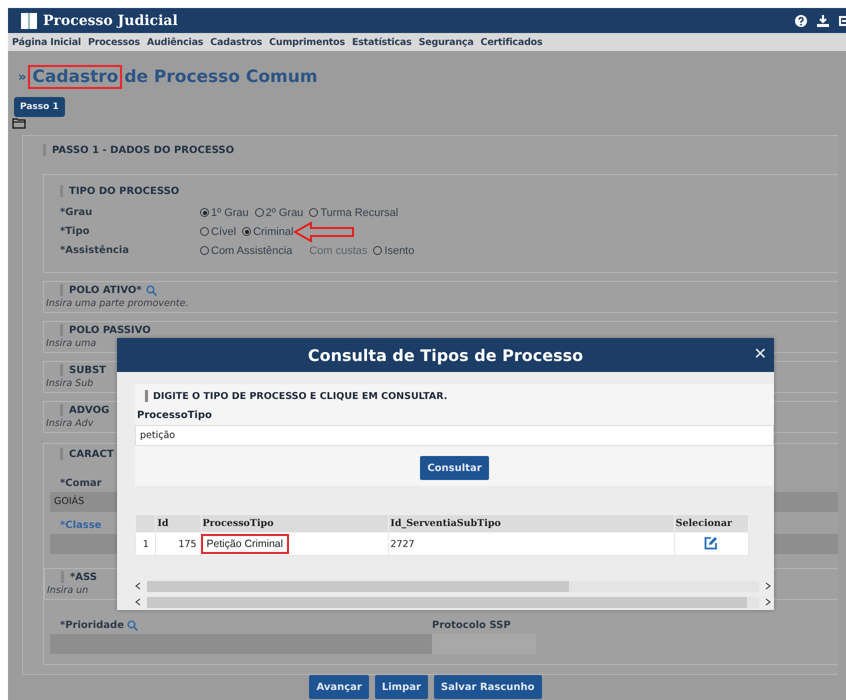  What do you see at coordinates (711, 543) in the screenshot?
I see `edit-icon` at bounding box center [711, 543].